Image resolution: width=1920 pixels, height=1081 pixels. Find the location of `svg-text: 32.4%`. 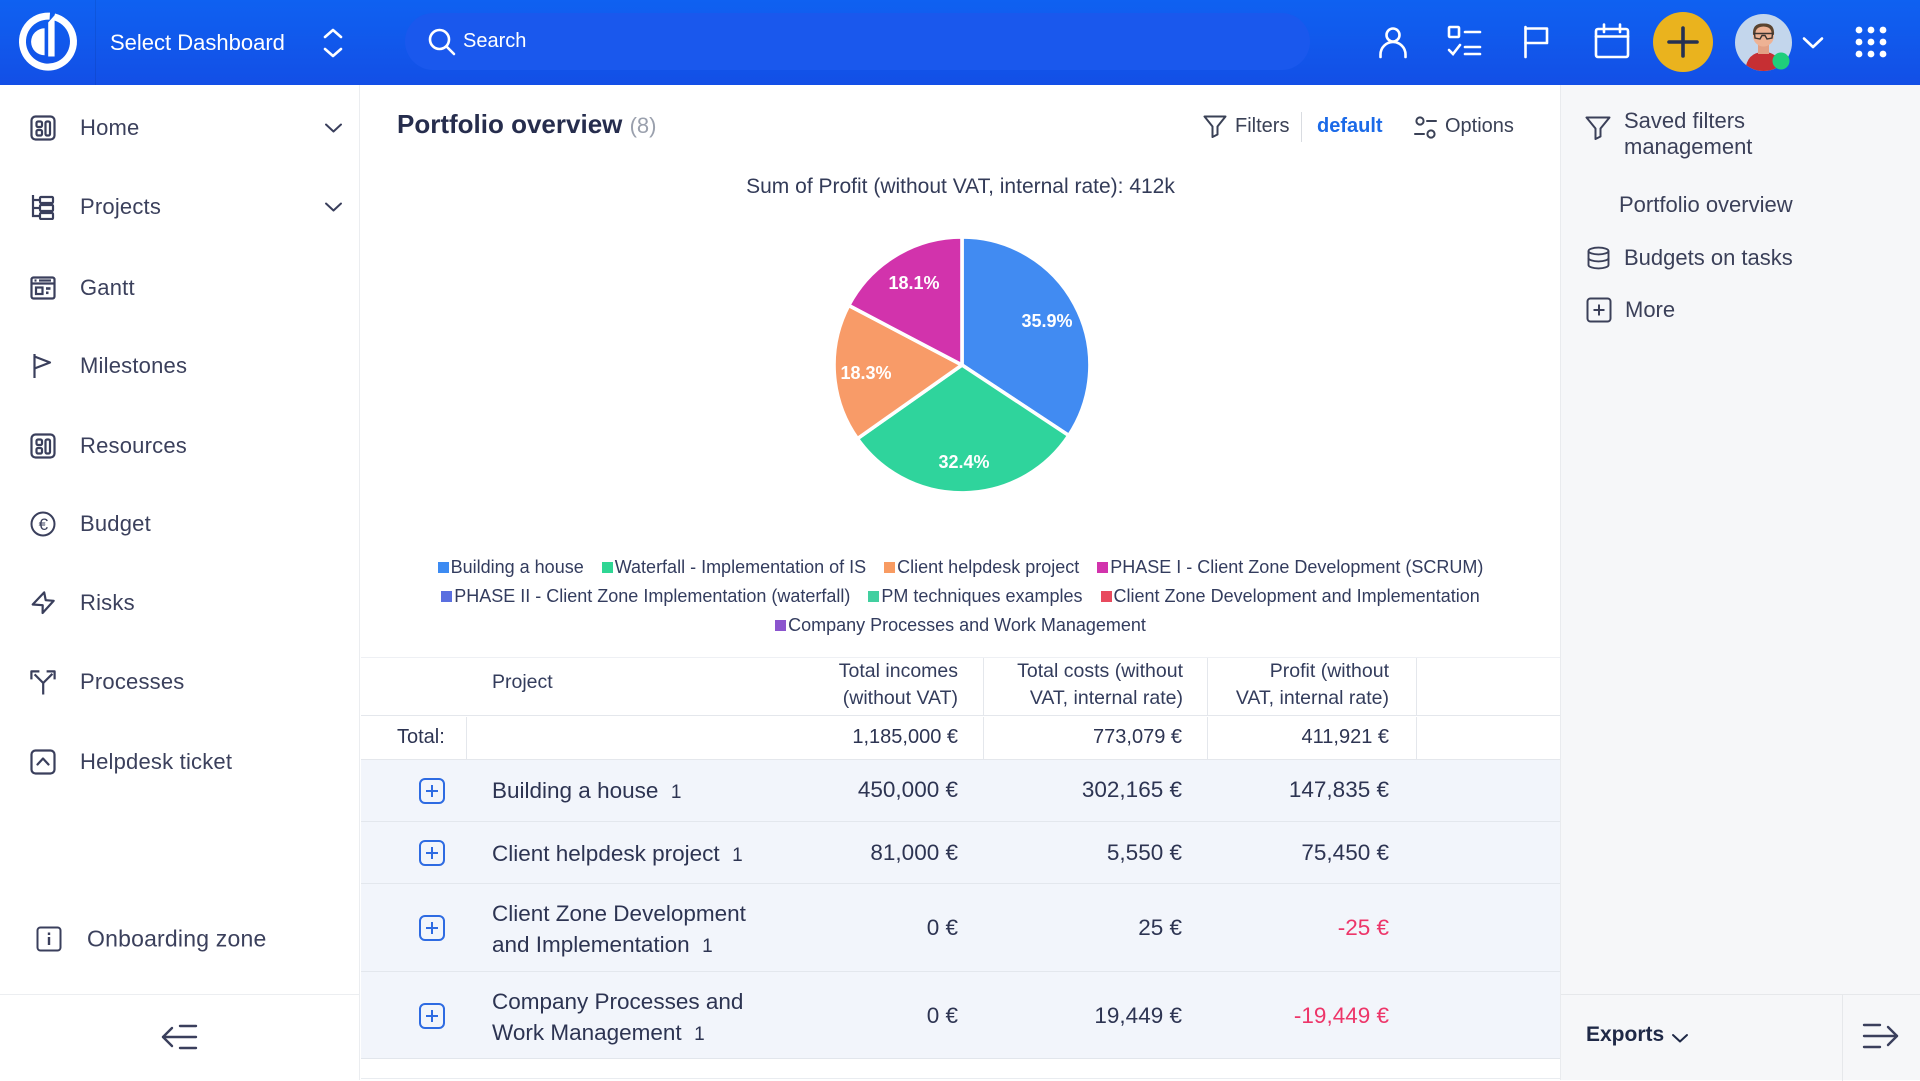

svg-text: 32.4% is located at coordinates (963, 462).